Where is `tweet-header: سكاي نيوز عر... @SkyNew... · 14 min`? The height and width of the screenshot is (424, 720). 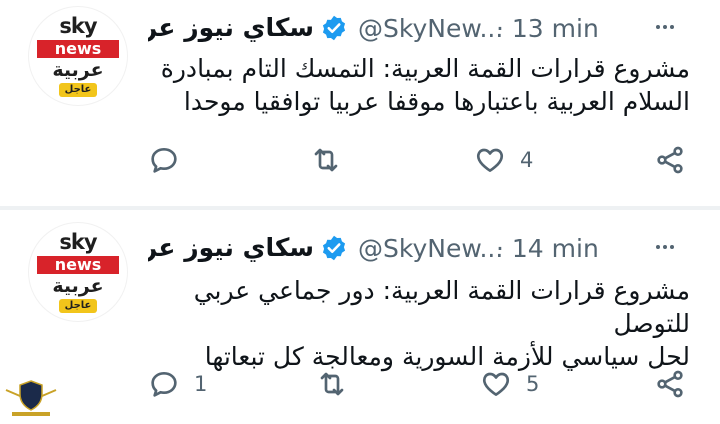
tweet-header: سكاي نيوز عر... @SkyNew... · 14 min is located at coordinates (418, 247).